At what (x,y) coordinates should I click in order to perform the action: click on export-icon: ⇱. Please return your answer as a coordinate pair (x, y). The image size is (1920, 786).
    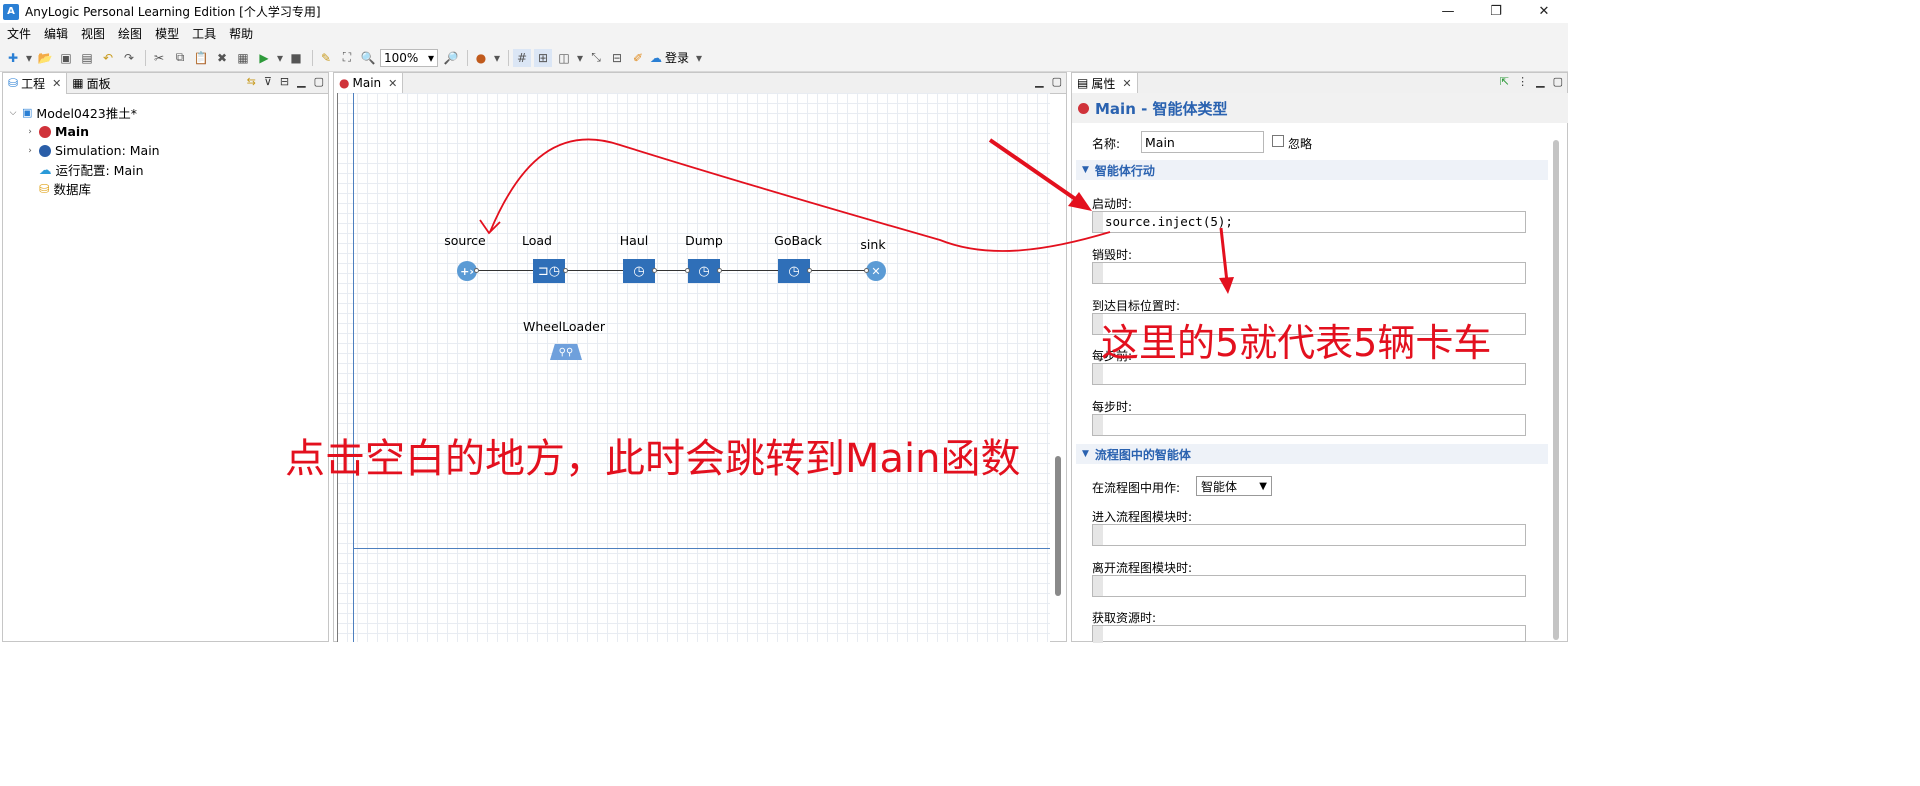
    Looking at the image, I should click on (1504, 81).